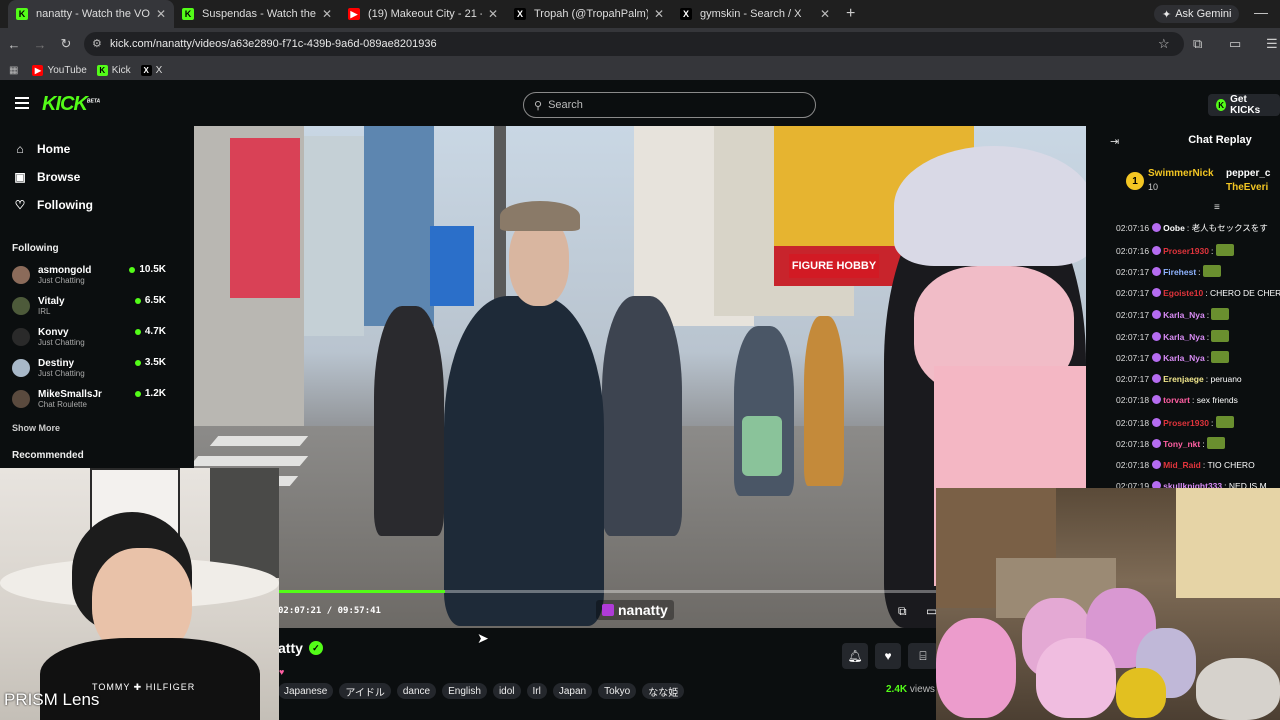 This screenshot has height=720, width=1280. Describe the element at coordinates (91, 14) in the screenshot. I see `browser-tab: Knanatty - Watch the VOD on Ki ✕` at that location.